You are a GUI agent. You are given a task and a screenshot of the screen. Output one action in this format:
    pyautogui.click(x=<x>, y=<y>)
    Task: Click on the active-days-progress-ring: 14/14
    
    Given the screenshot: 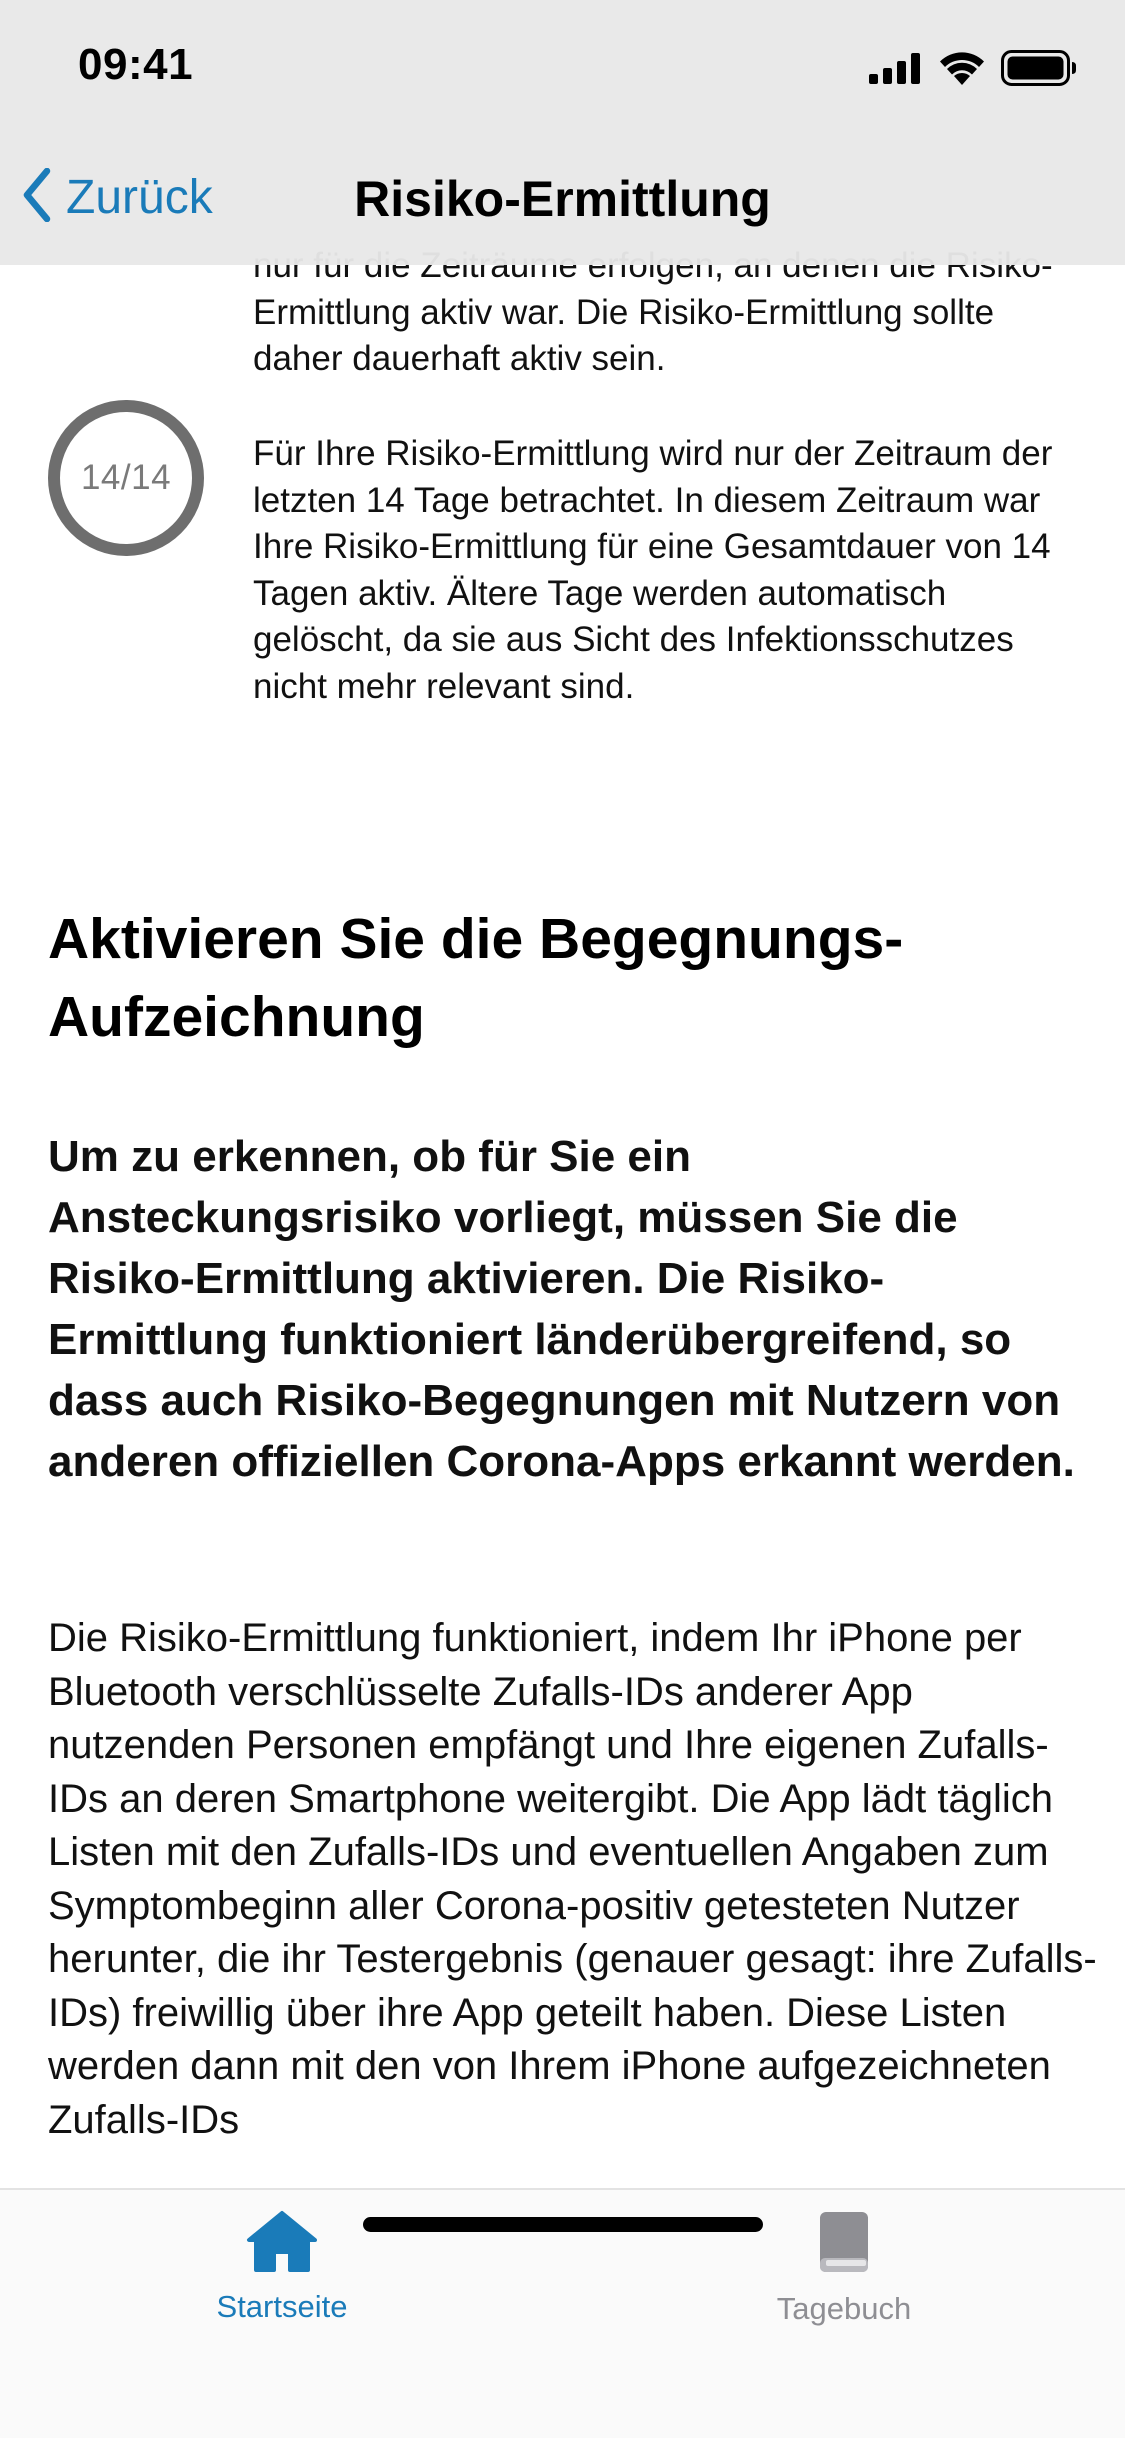 What is the action you would take?
    pyautogui.click(x=126, y=478)
    